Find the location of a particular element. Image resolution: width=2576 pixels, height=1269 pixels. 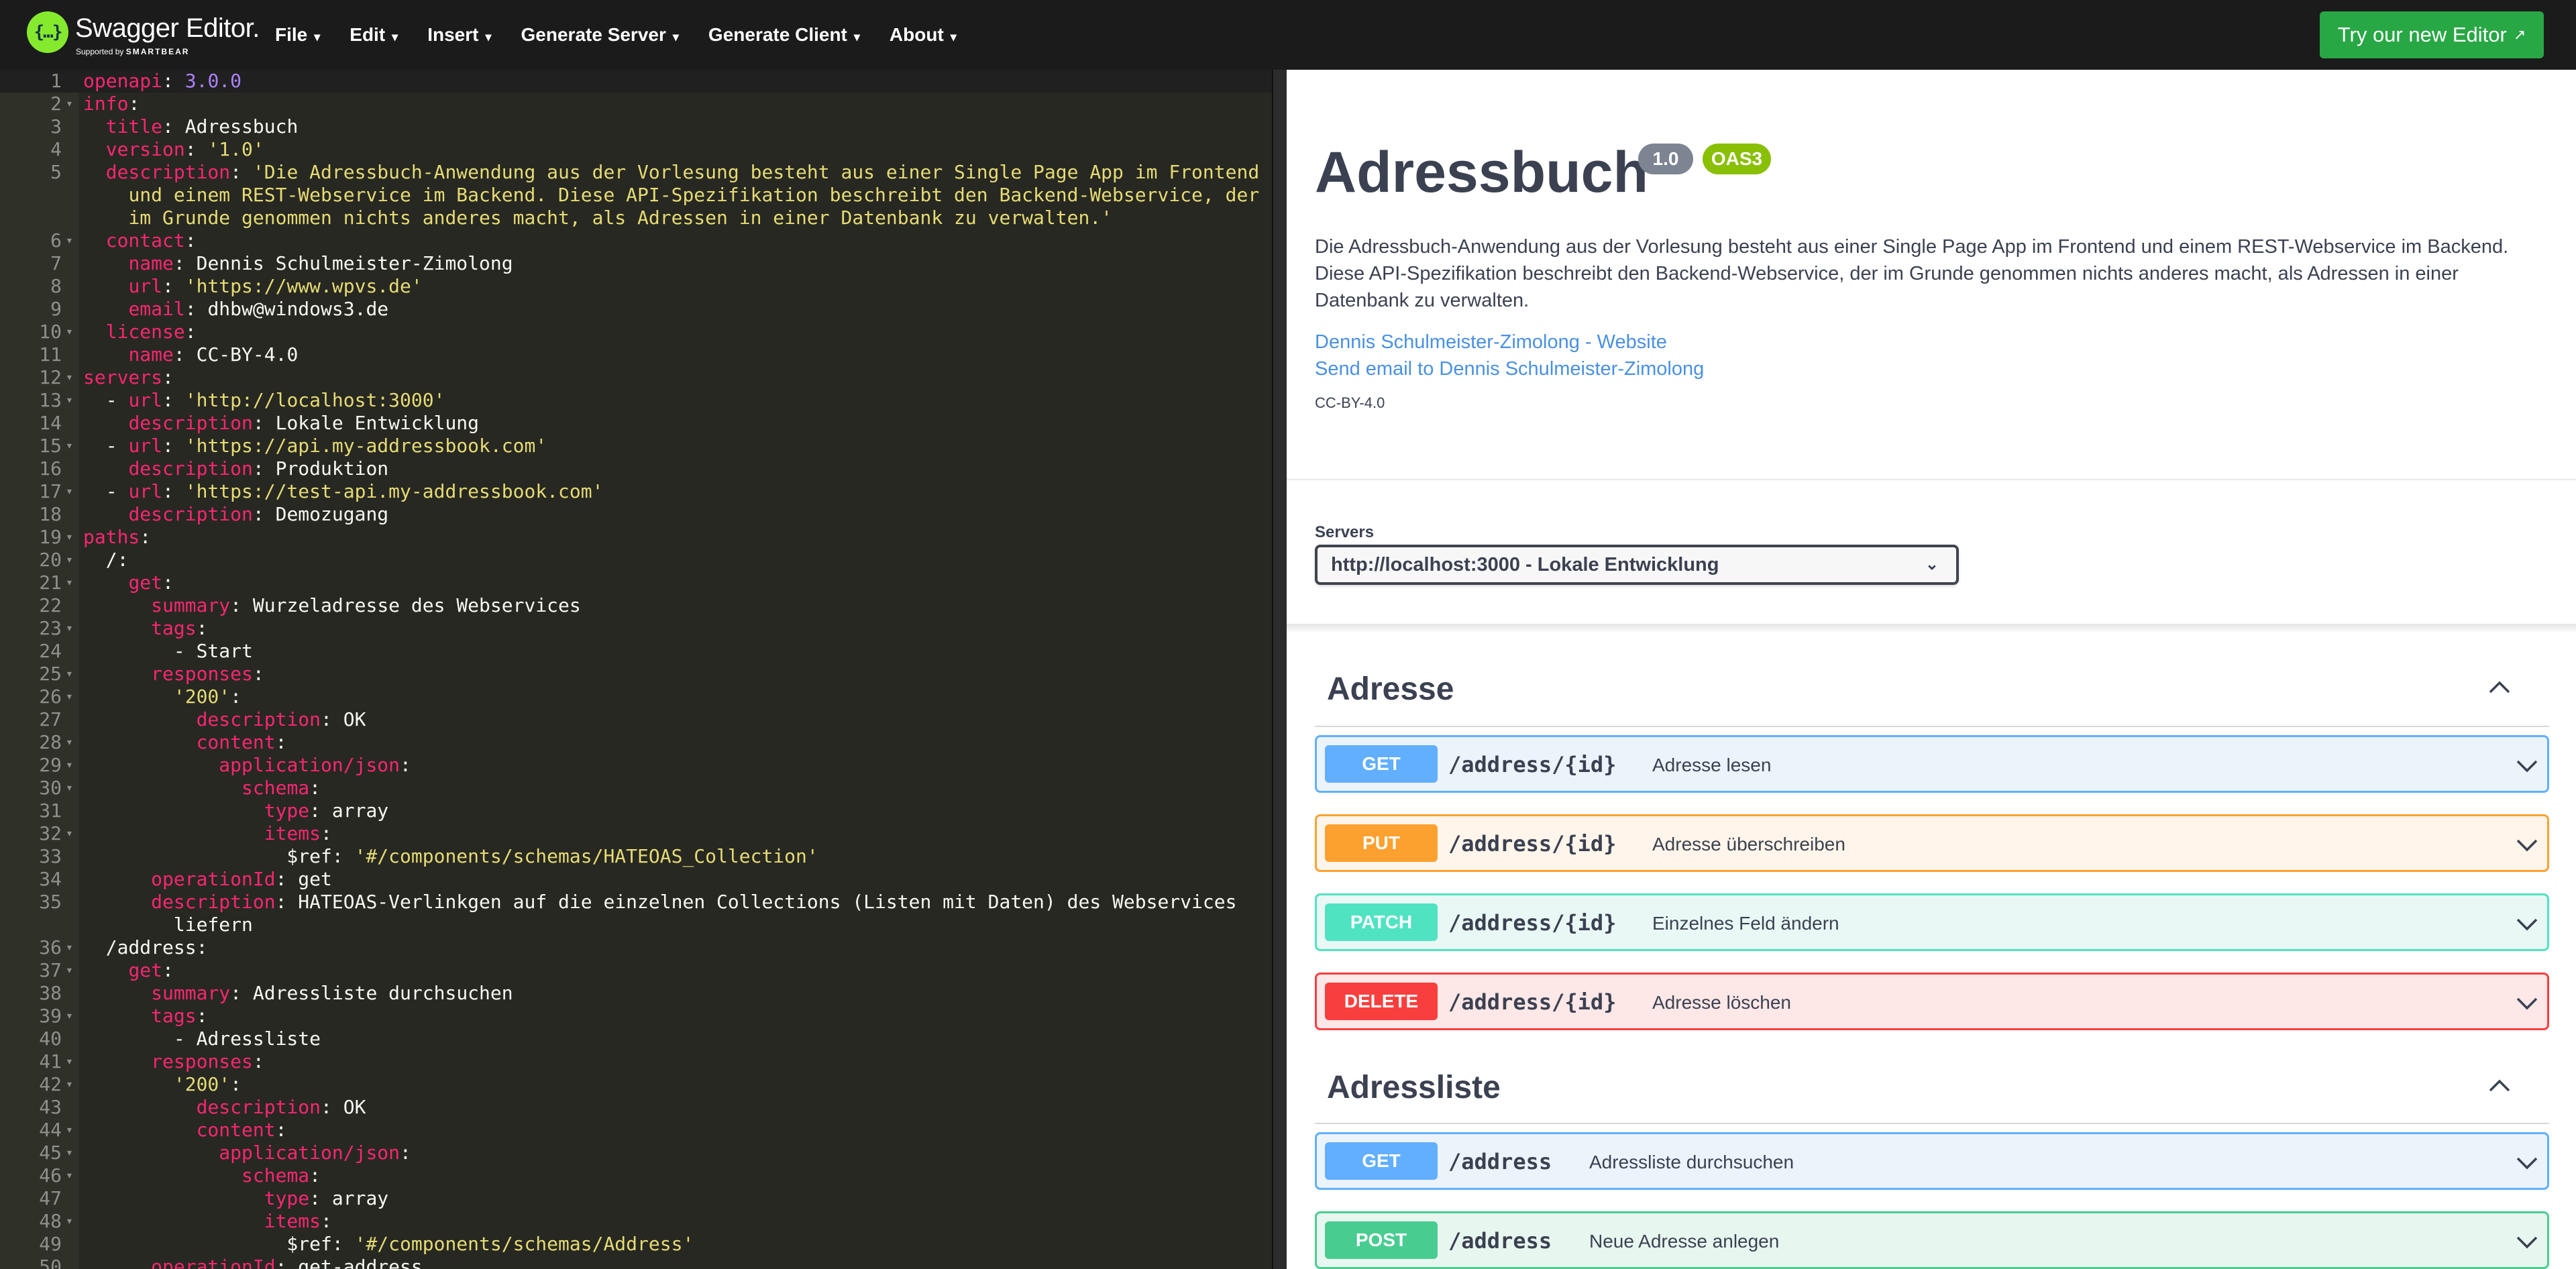

editor-line: 7 name: Dennis Schulmeister-Zimolong is located at coordinates (636, 263).